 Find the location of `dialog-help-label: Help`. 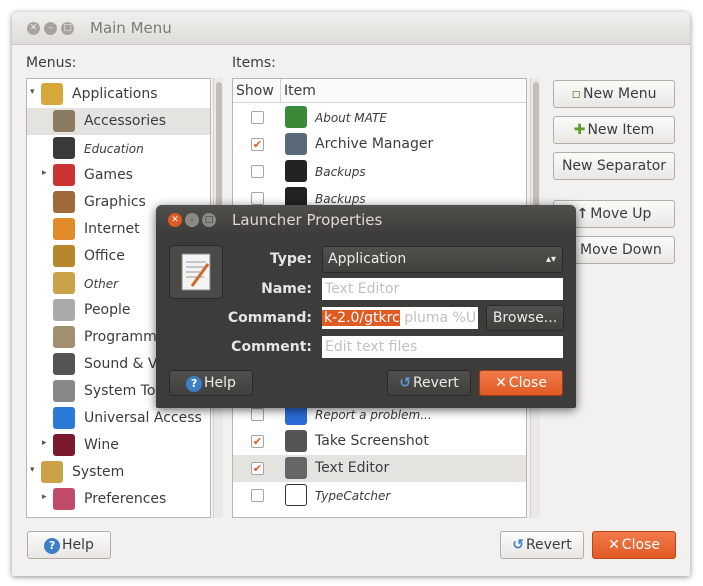

dialog-help-label: Help is located at coordinates (220, 383).